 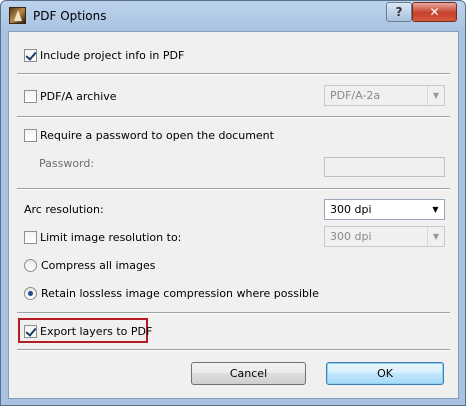 I want to click on pdfa-archive-label: PDF/A archive, so click(x=78, y=96).